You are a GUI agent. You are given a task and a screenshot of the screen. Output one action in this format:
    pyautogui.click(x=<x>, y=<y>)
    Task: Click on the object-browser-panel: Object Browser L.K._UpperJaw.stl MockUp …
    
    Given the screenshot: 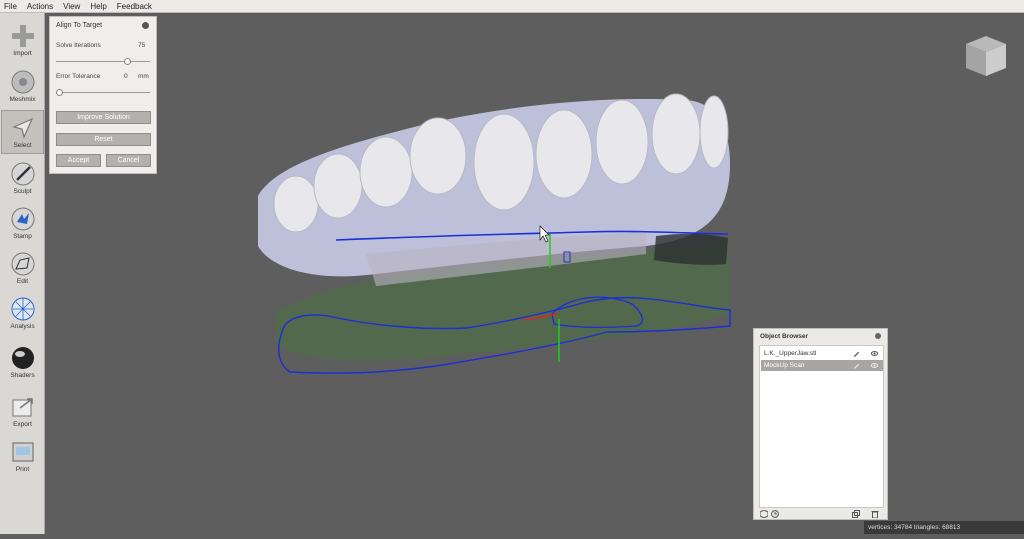 What is the action you would take?
    pyautogui.click(x=820, y=424)
    